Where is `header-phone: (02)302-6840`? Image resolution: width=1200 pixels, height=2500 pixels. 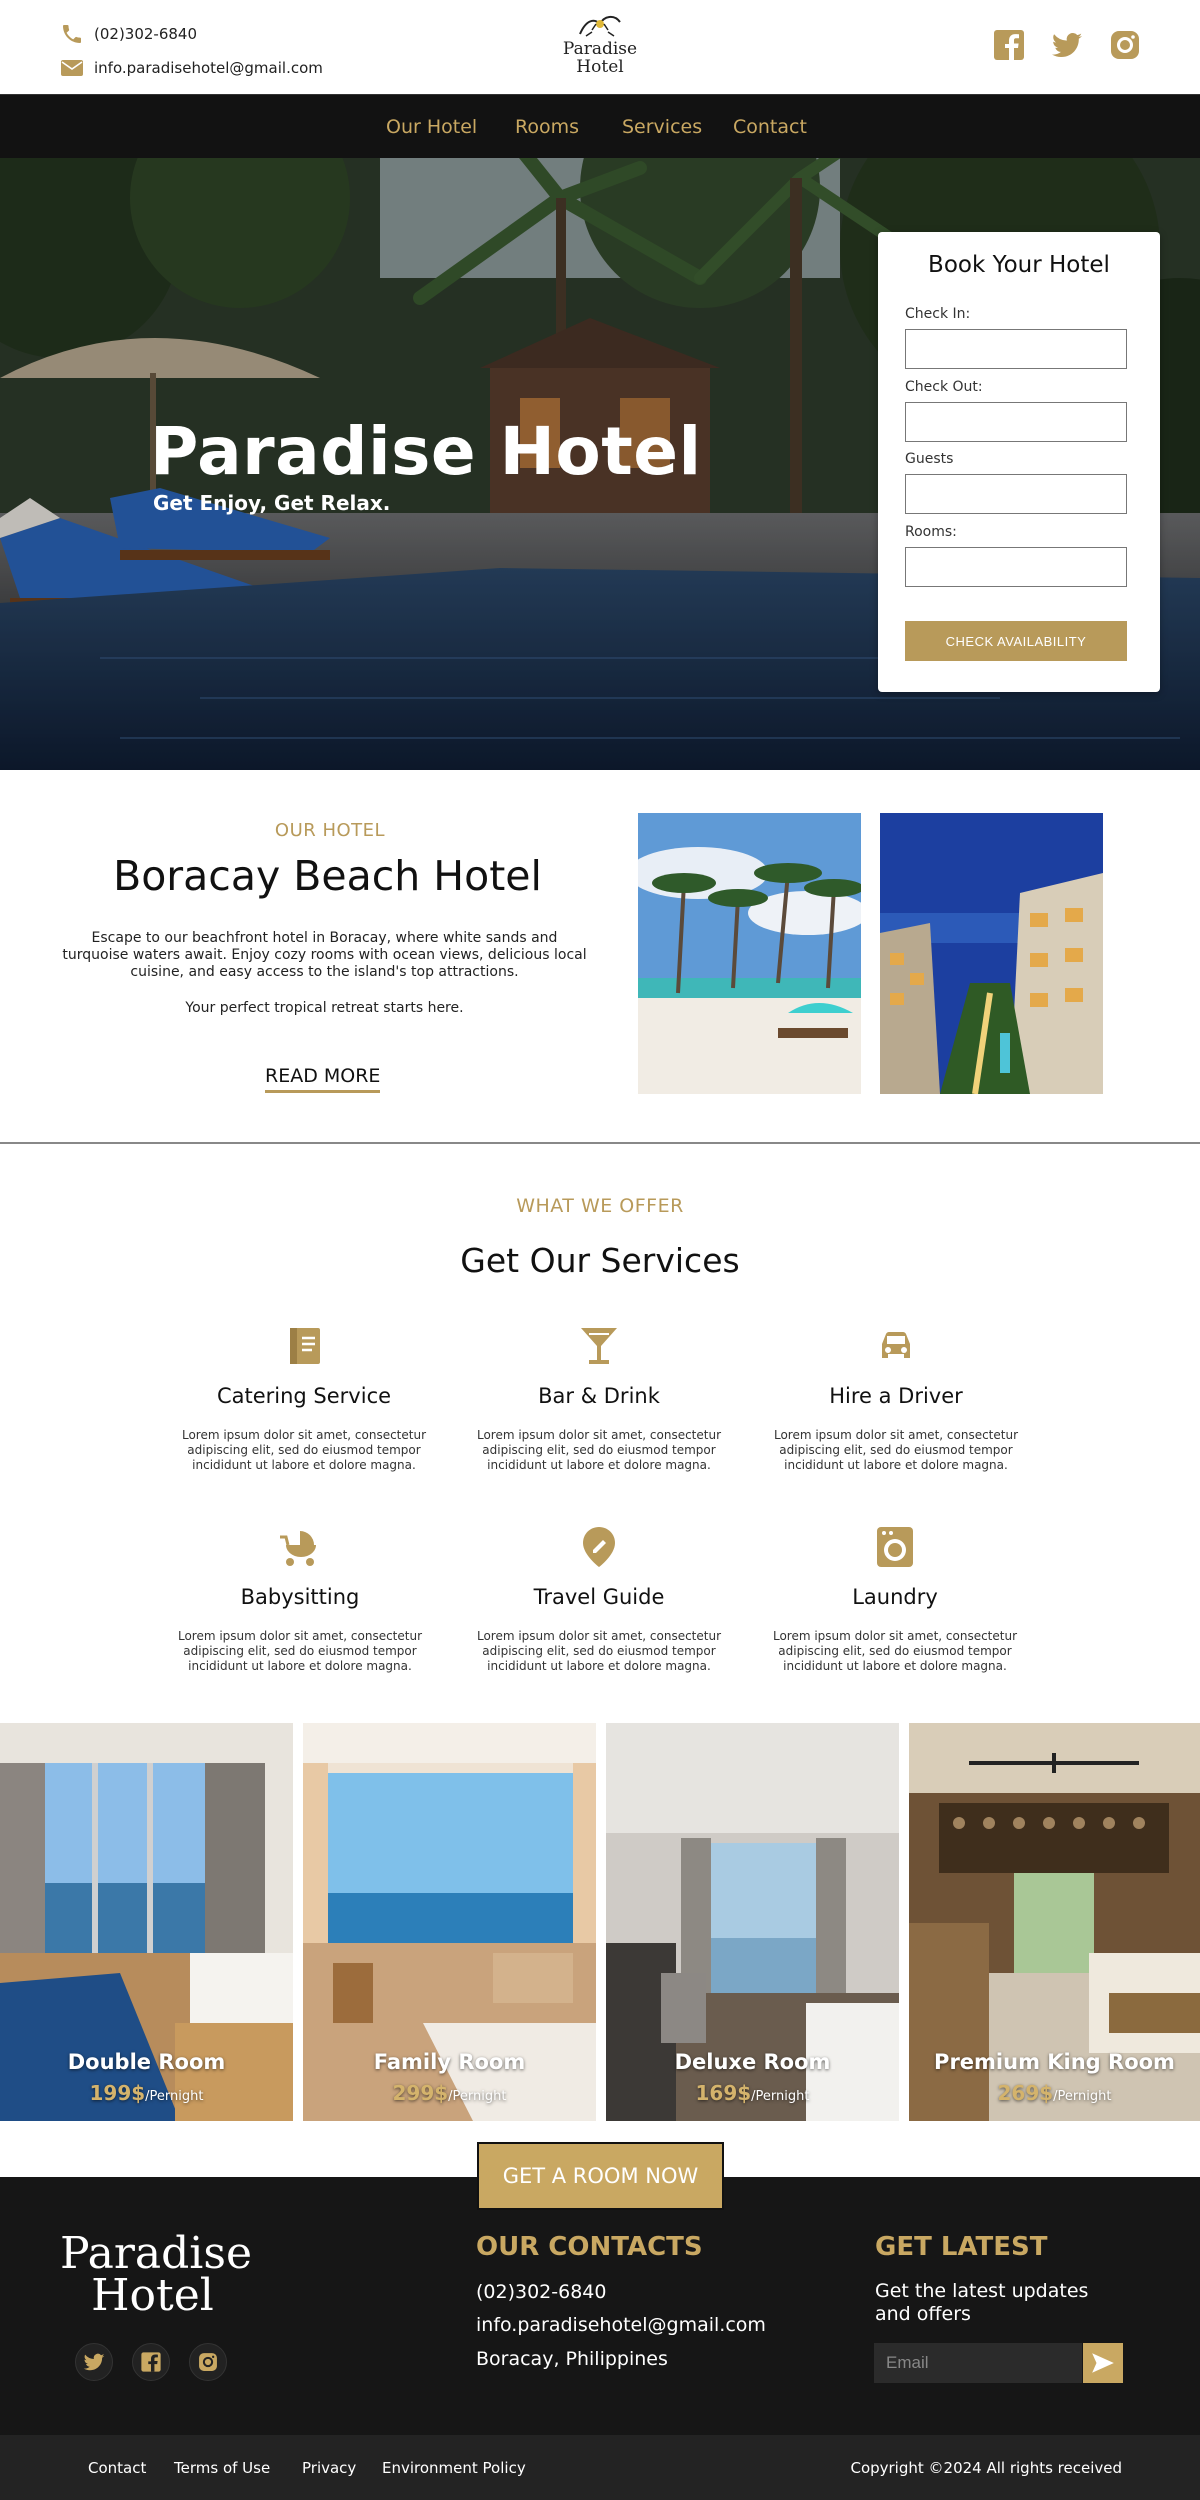 header-phone: (02)302-6840 is located at coordinates (128, 34).